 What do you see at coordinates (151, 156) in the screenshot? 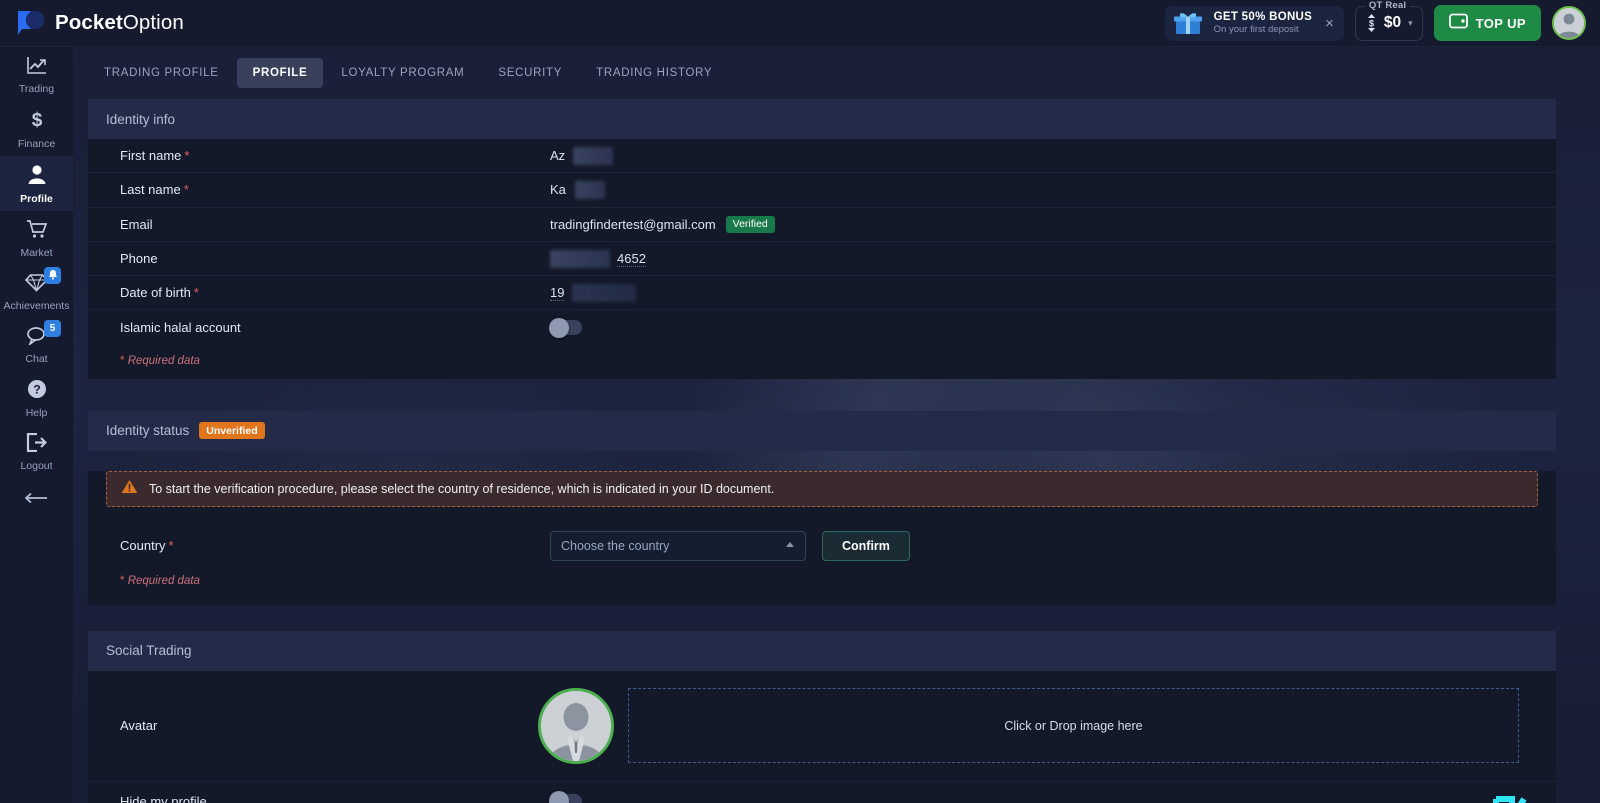
I see `label-text: First name` at bounding box center [151, 156].